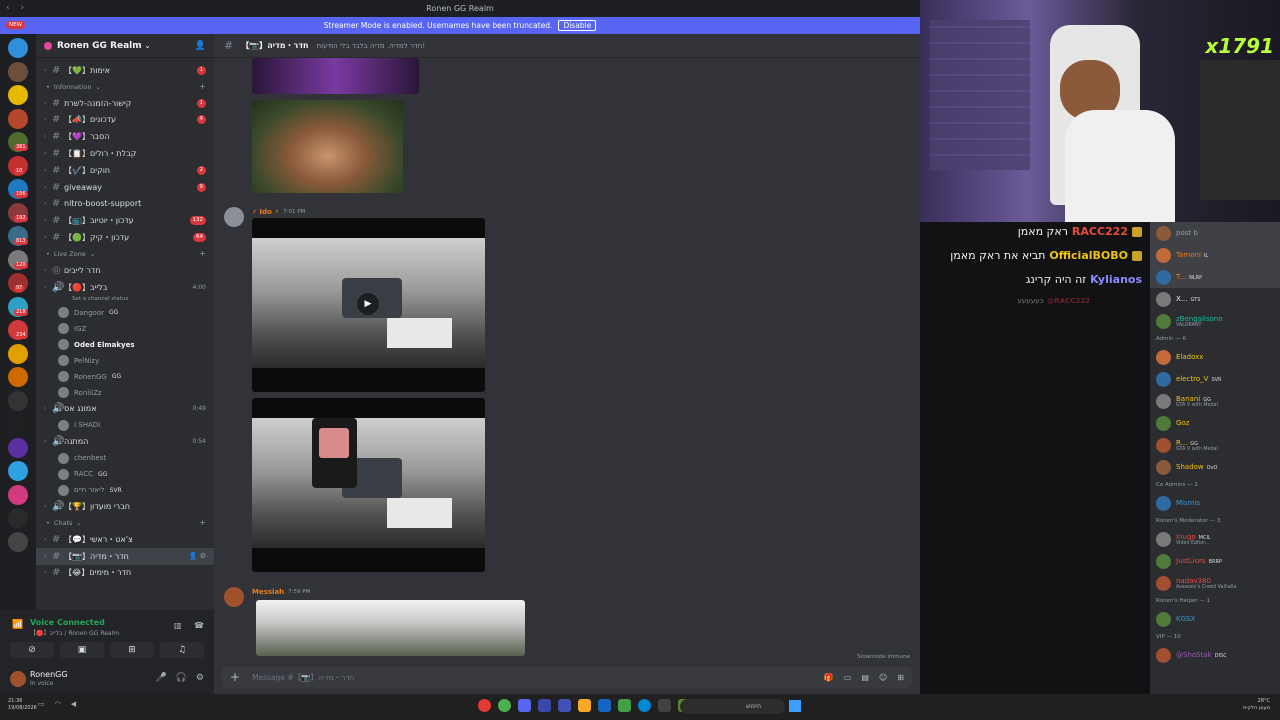 The width and height of the screenshot is (1280, 720). I want to click on add-member-icon: 👤, so click(200, 46).